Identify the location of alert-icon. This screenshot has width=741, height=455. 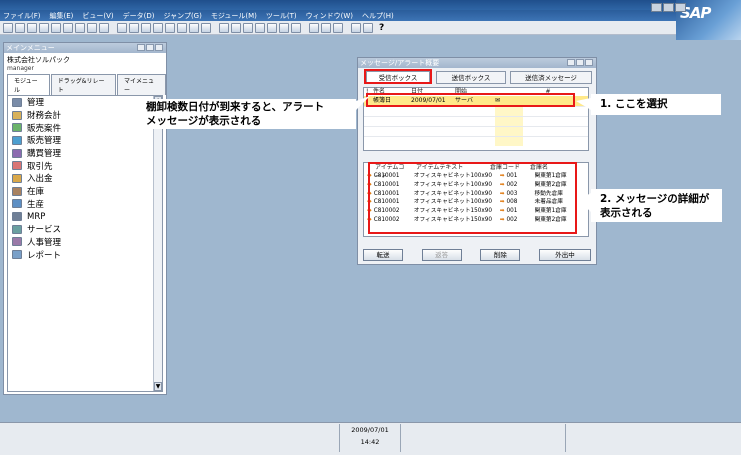
(356, 27).